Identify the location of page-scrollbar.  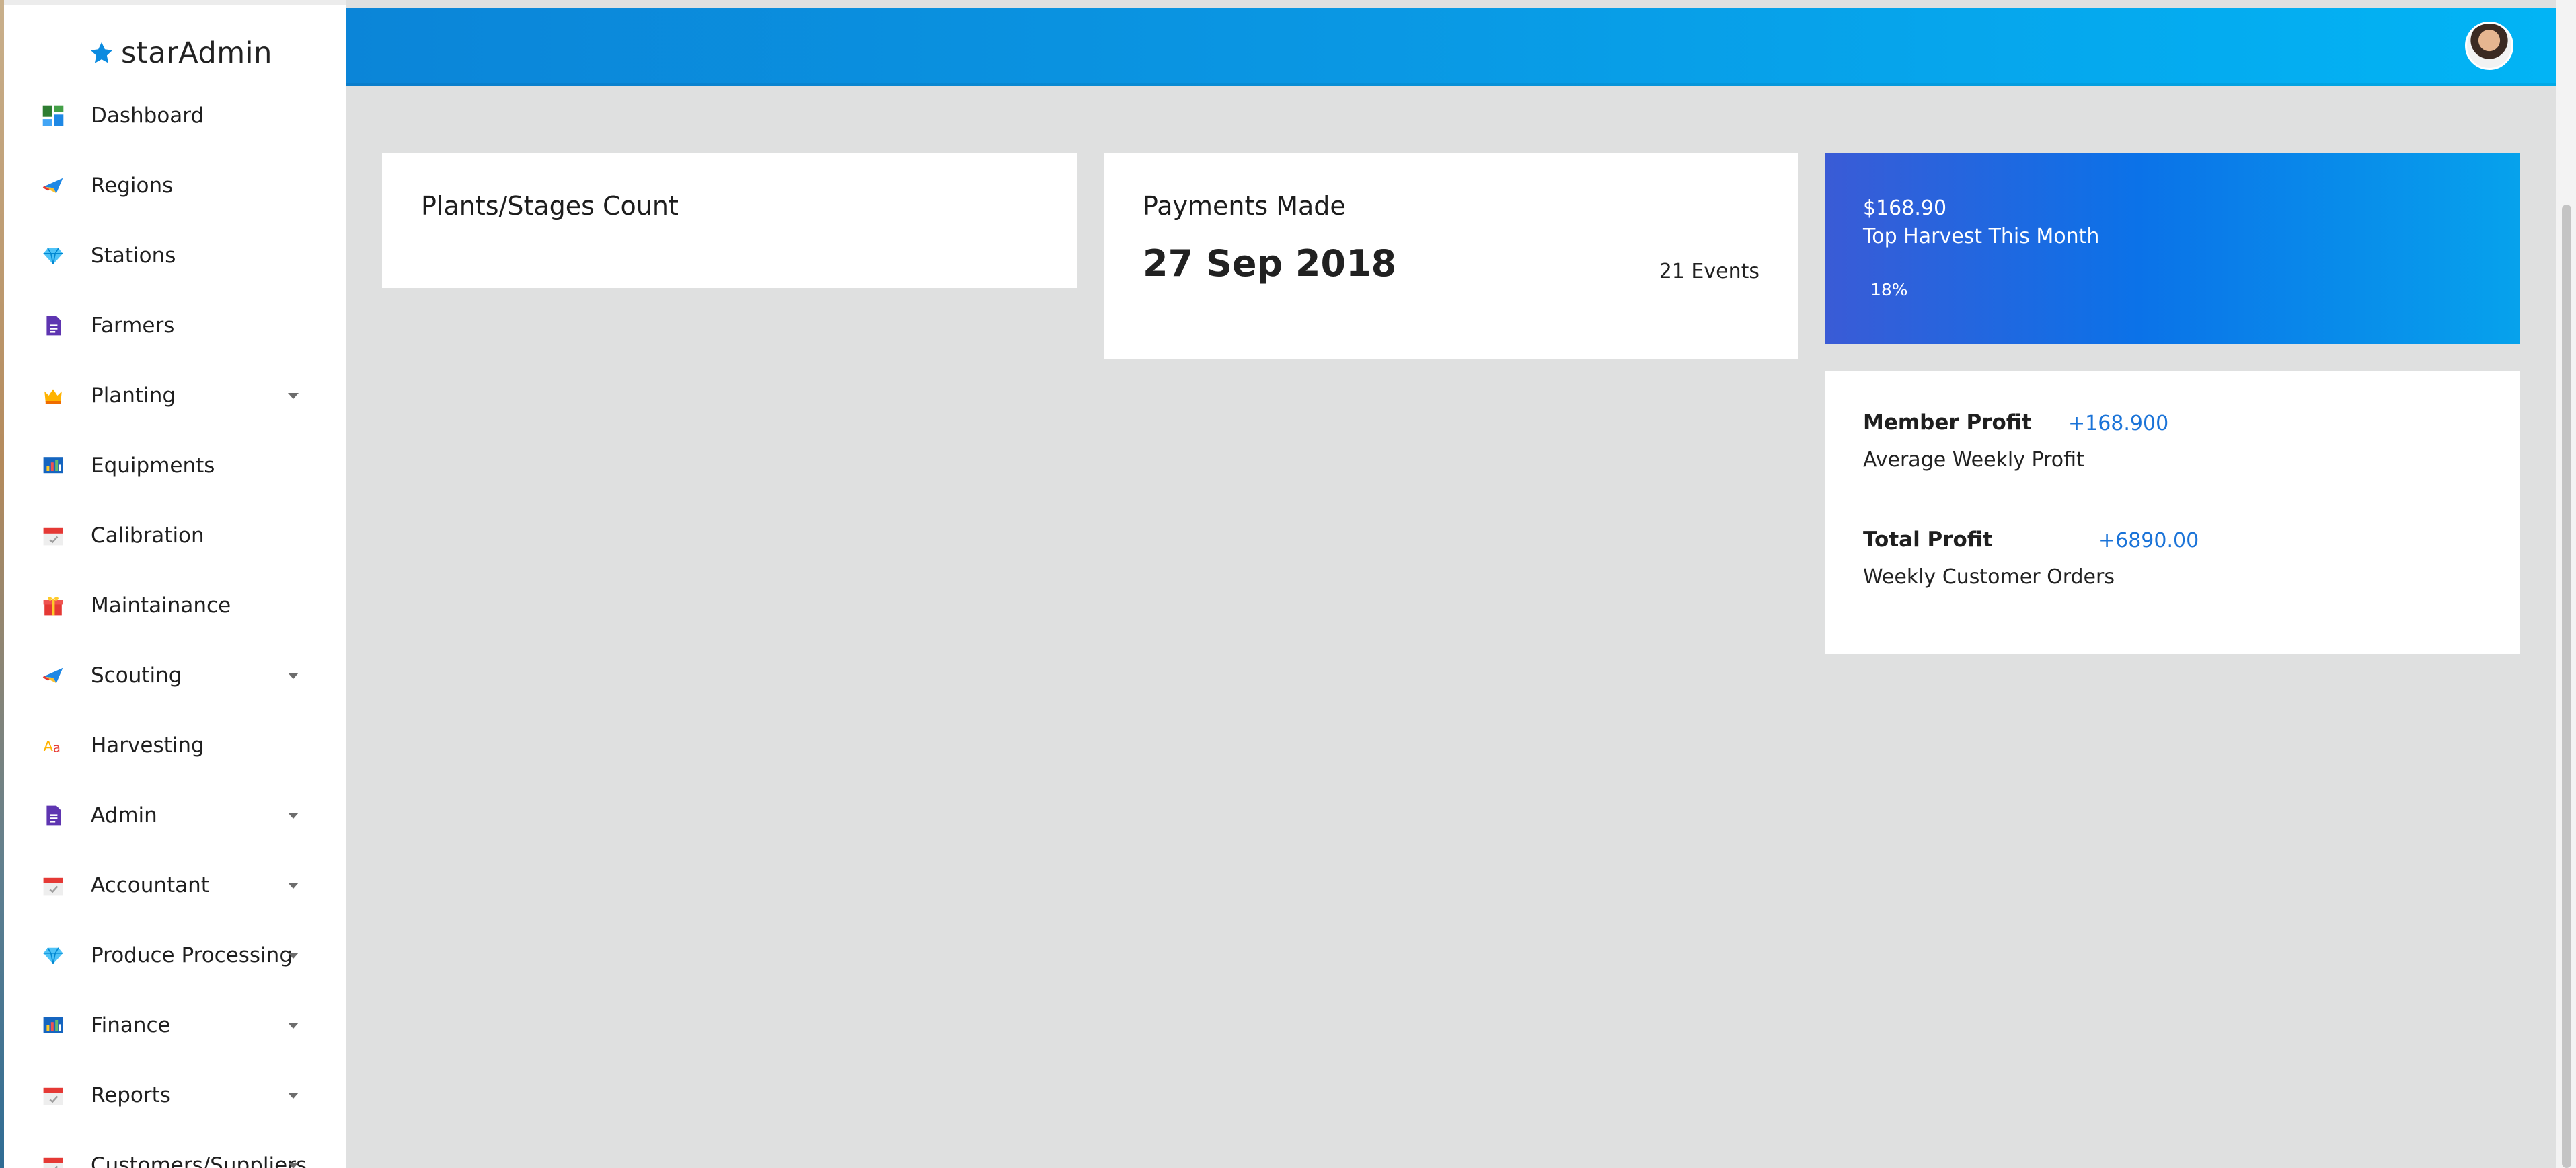
(2566, 584).